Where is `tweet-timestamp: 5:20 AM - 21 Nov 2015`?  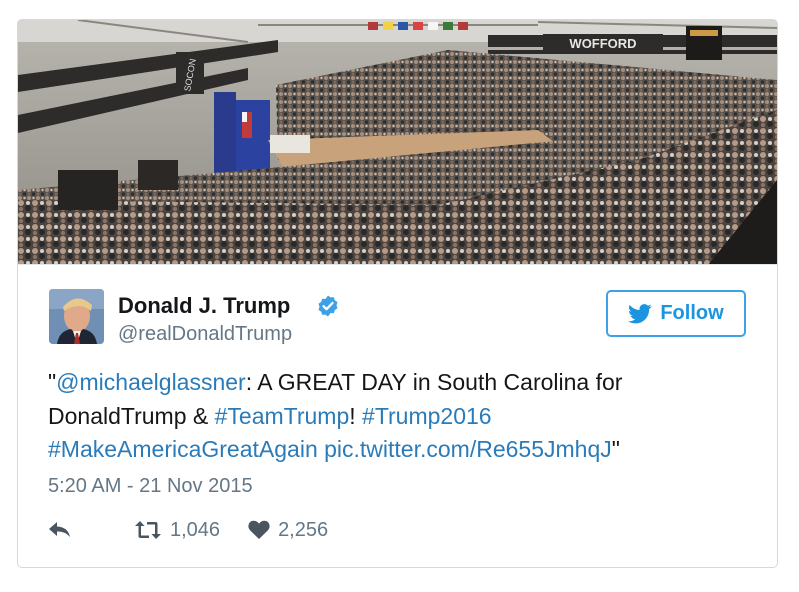 tweet-timestamp: 5:20 AM - 21 Nov 2015 is located at coordinates (150, 486).